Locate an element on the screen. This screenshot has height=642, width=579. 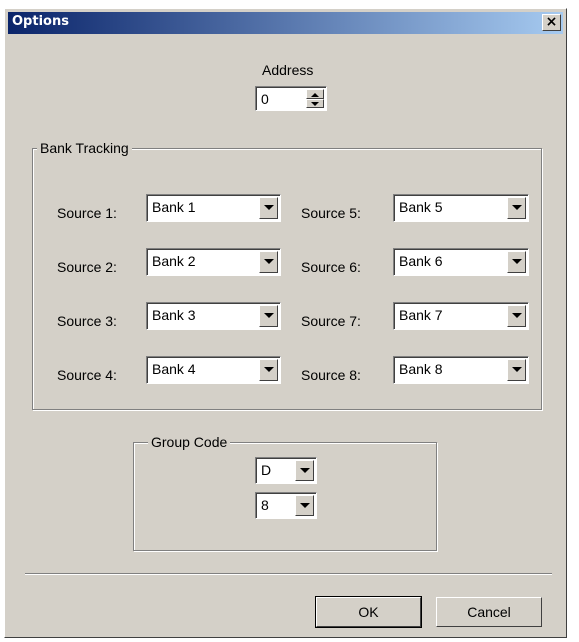
source-4-dropdown-button is located at coordinates (268, 370).